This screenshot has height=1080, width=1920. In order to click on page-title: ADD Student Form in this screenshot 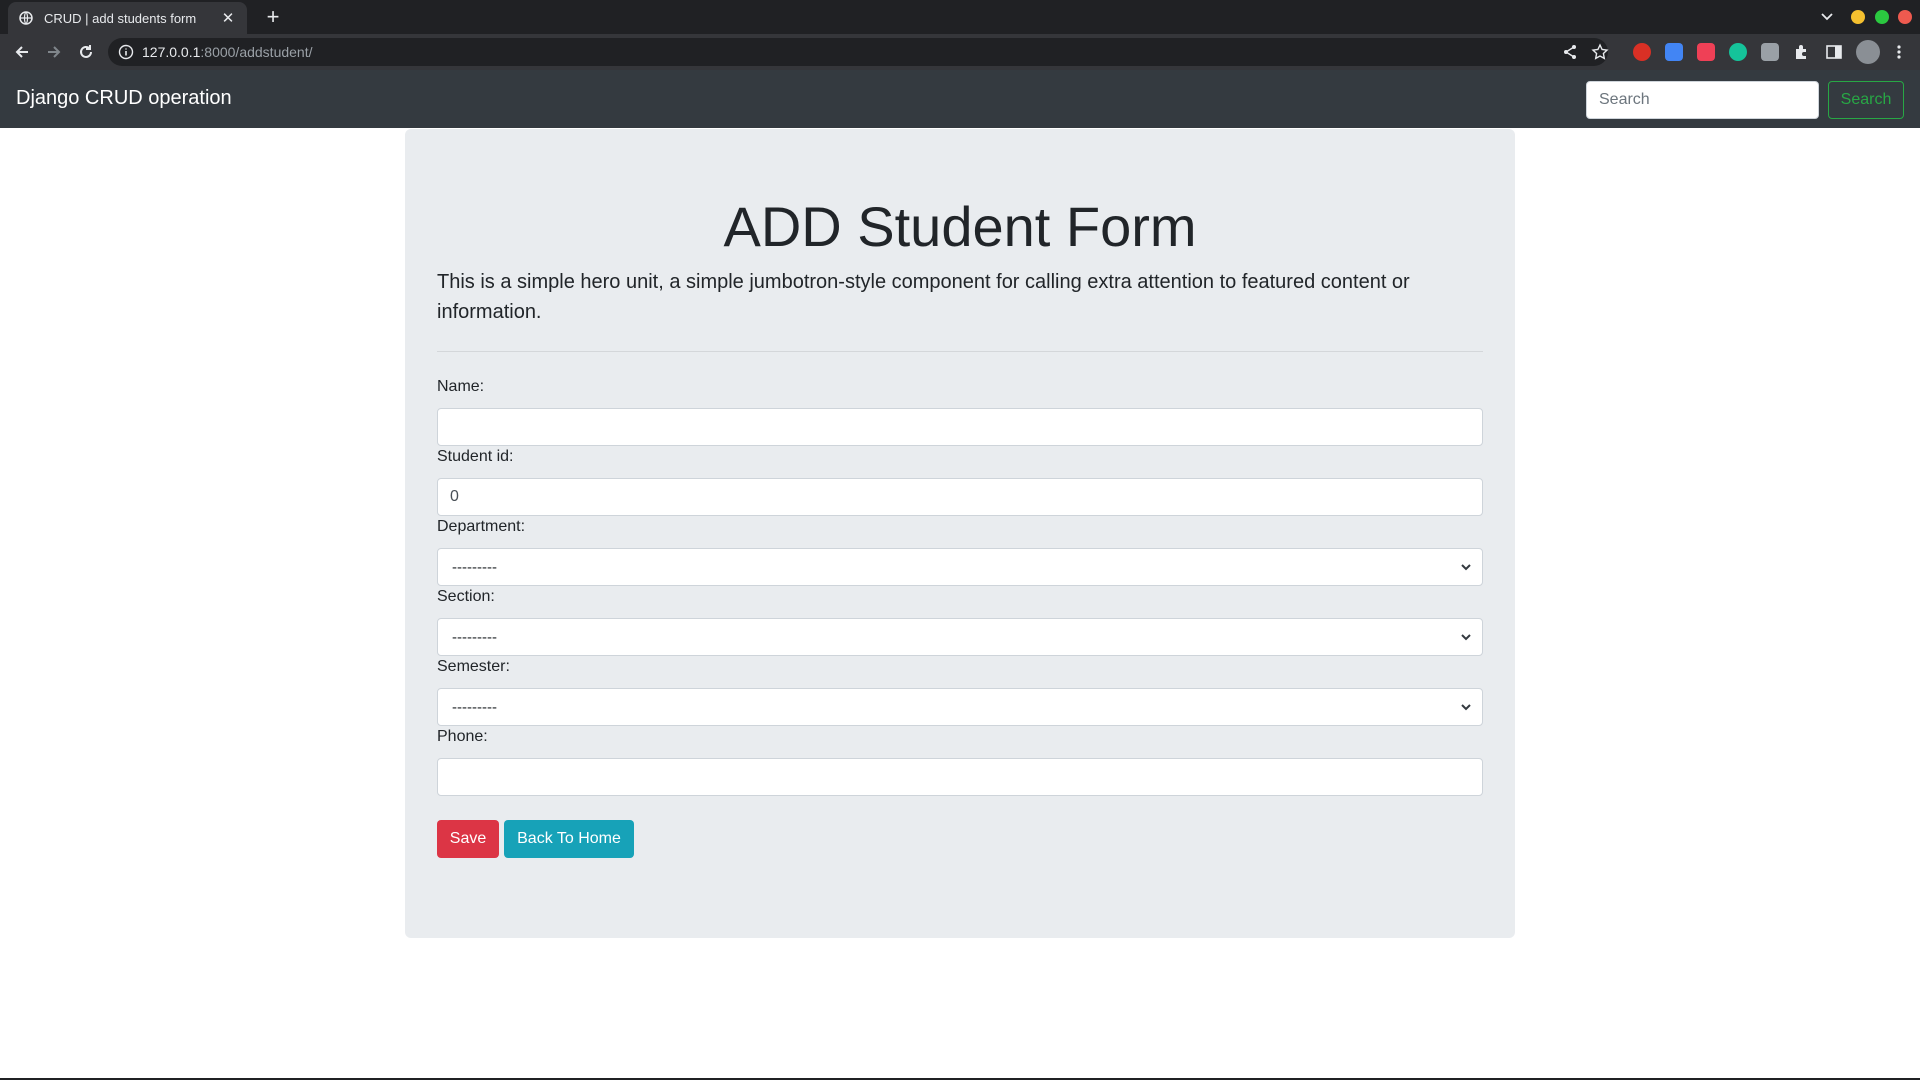, I will do `click(960, 226)`.